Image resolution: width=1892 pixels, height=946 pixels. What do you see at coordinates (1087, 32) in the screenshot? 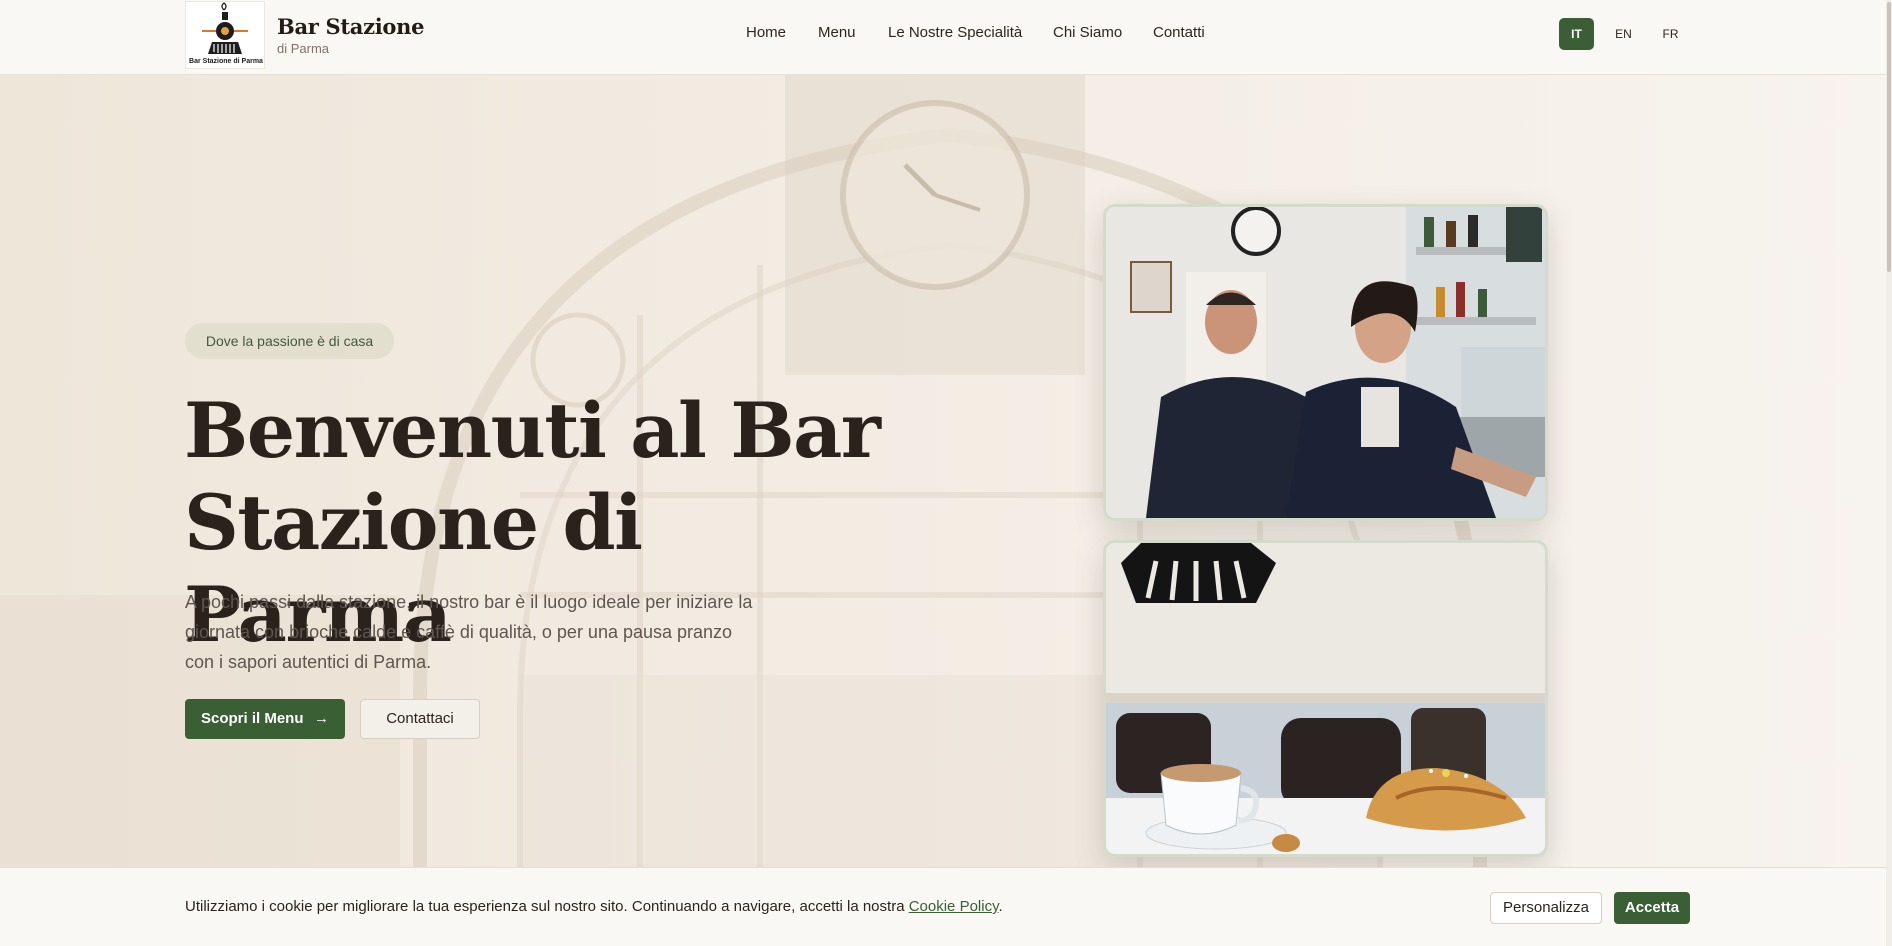
I see `nav-item-chi-siamo: Chi Siamo` at bounding box center [1087, 32].